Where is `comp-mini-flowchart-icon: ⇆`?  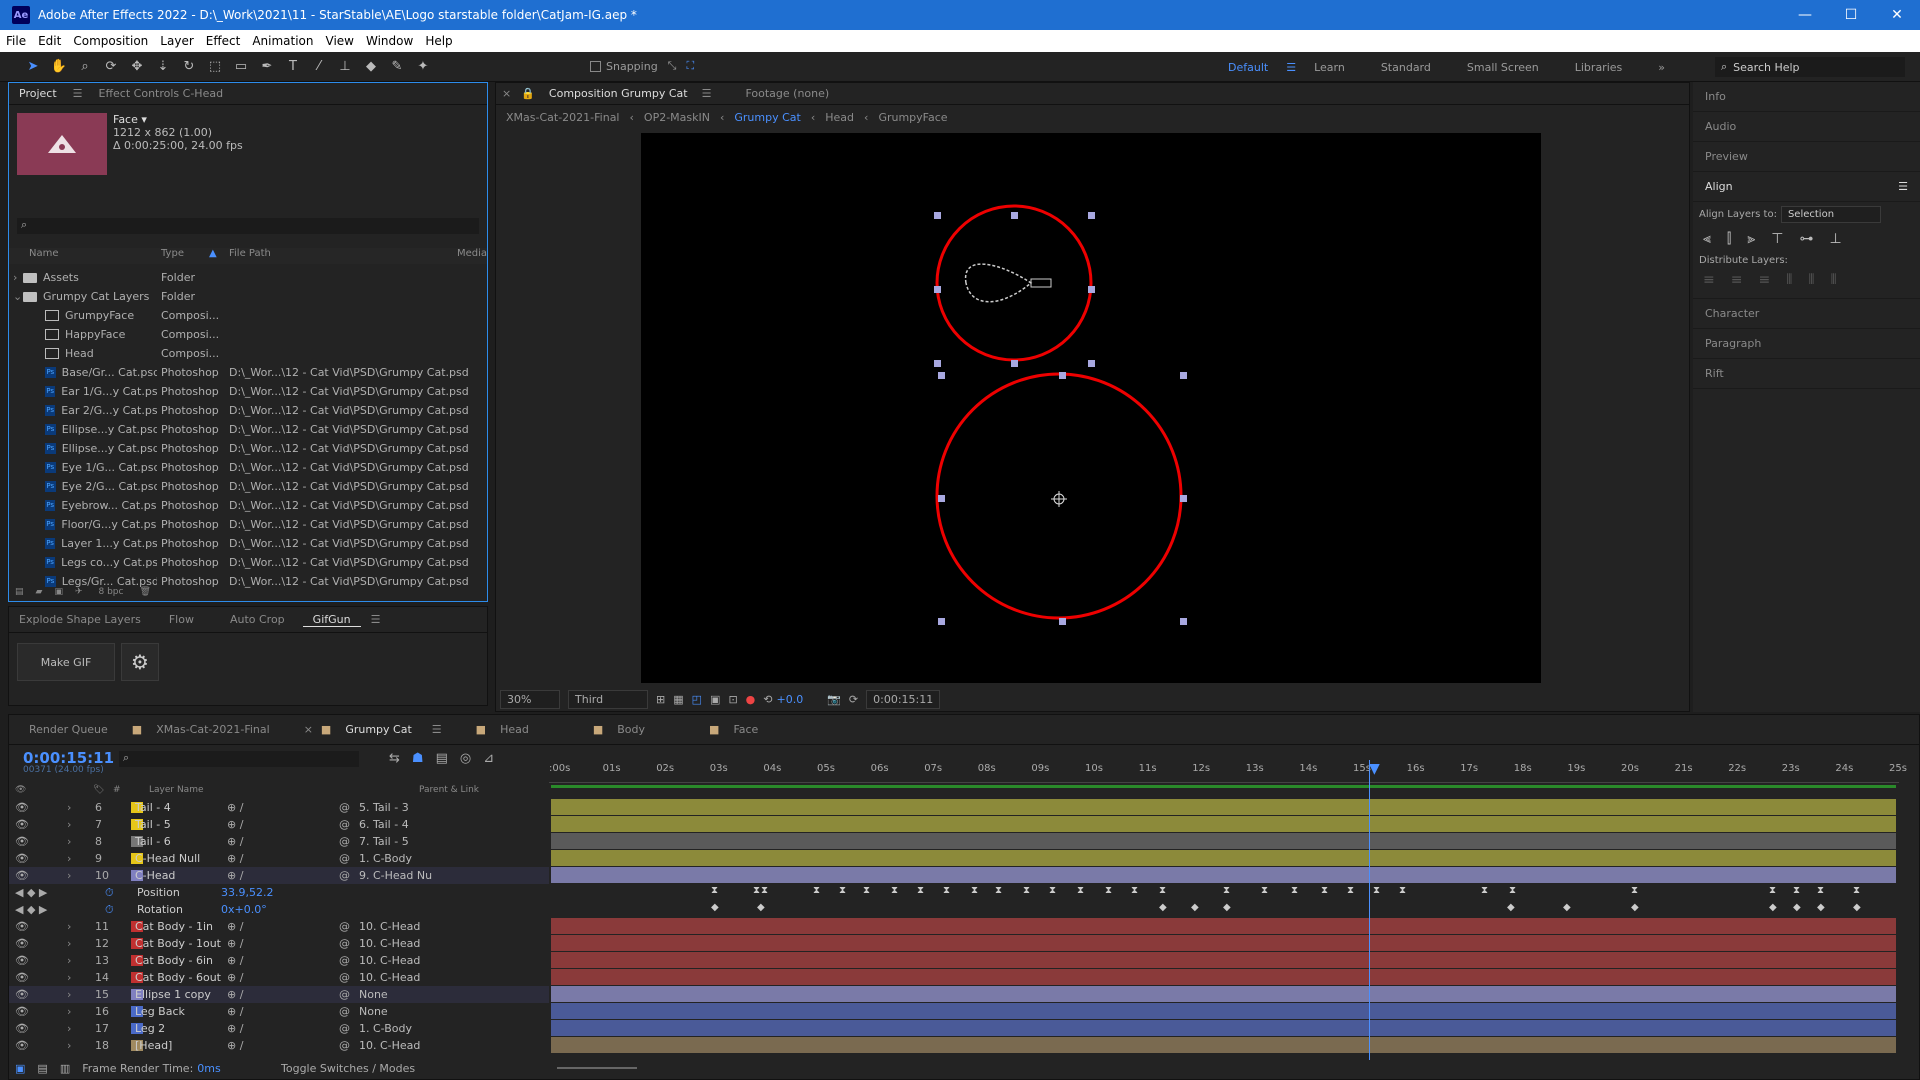 comp-mini-flowchart-icon: ⇆ is located at coordinates (394, 758).